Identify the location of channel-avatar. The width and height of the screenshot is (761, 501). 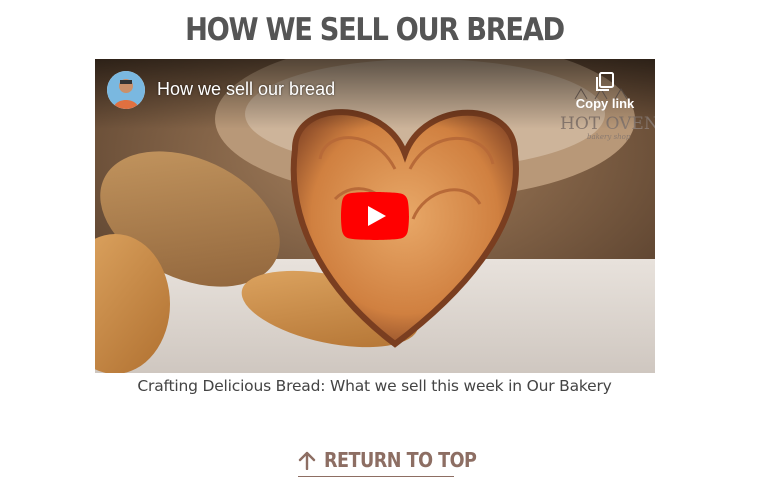
(126, 90).